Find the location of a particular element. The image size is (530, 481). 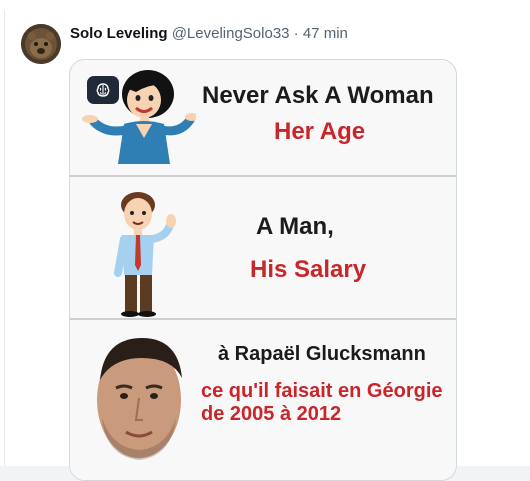

avatar is located at coordinates (41, 44).